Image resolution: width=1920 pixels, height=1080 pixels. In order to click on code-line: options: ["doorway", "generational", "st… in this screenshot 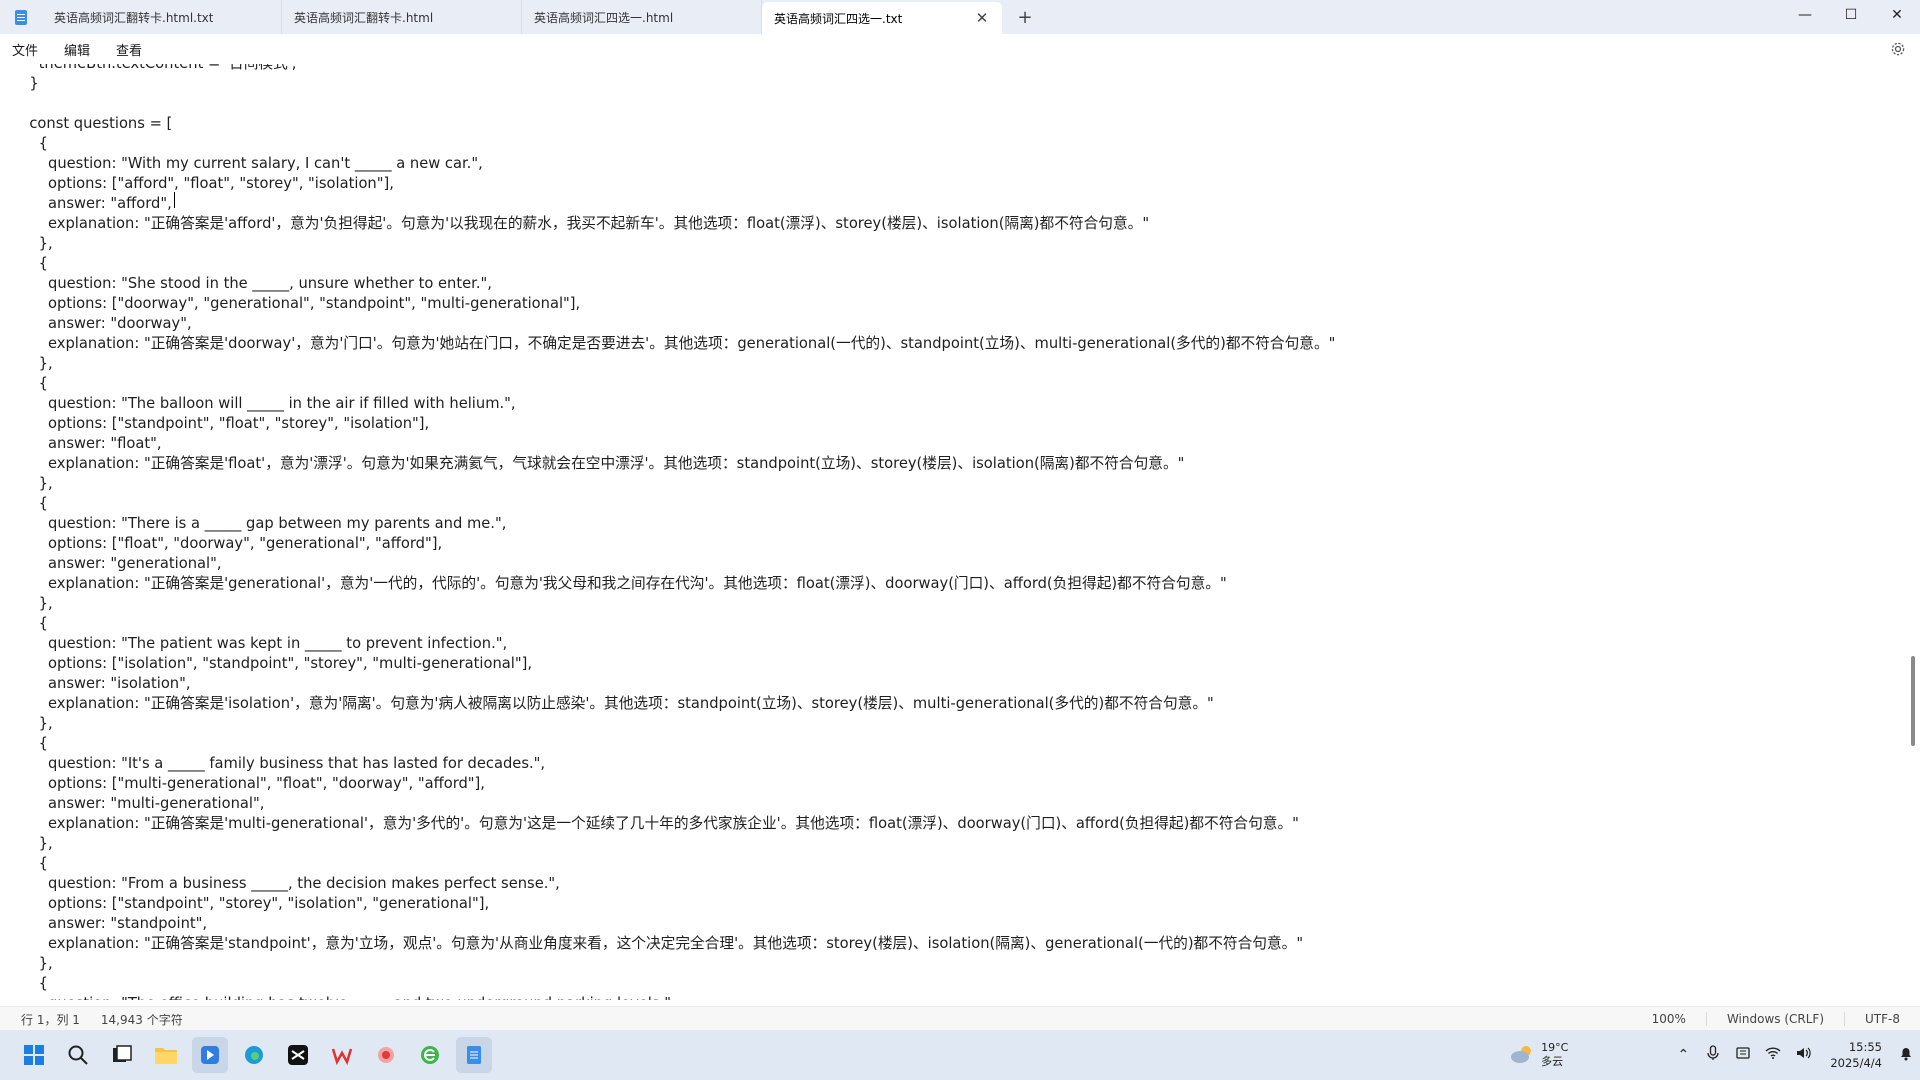, I will do `click(962, 304)`.